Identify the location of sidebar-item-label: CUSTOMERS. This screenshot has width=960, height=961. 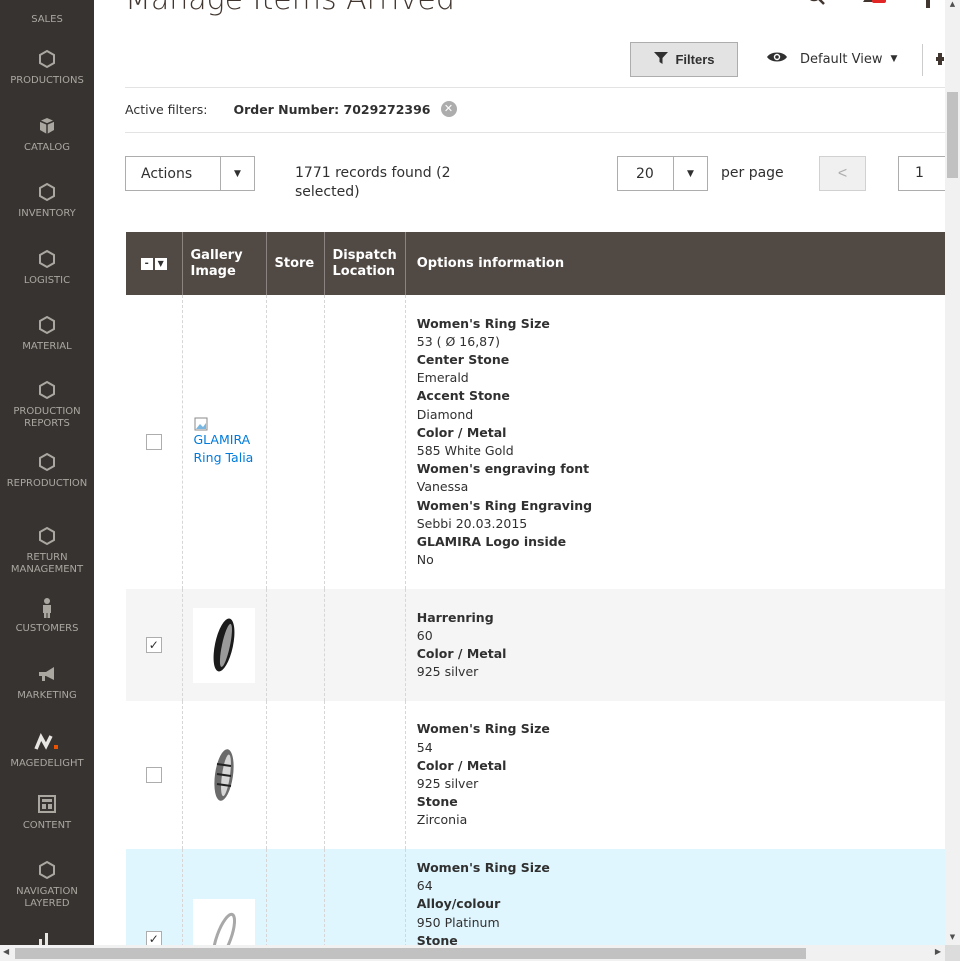
(47, 628).